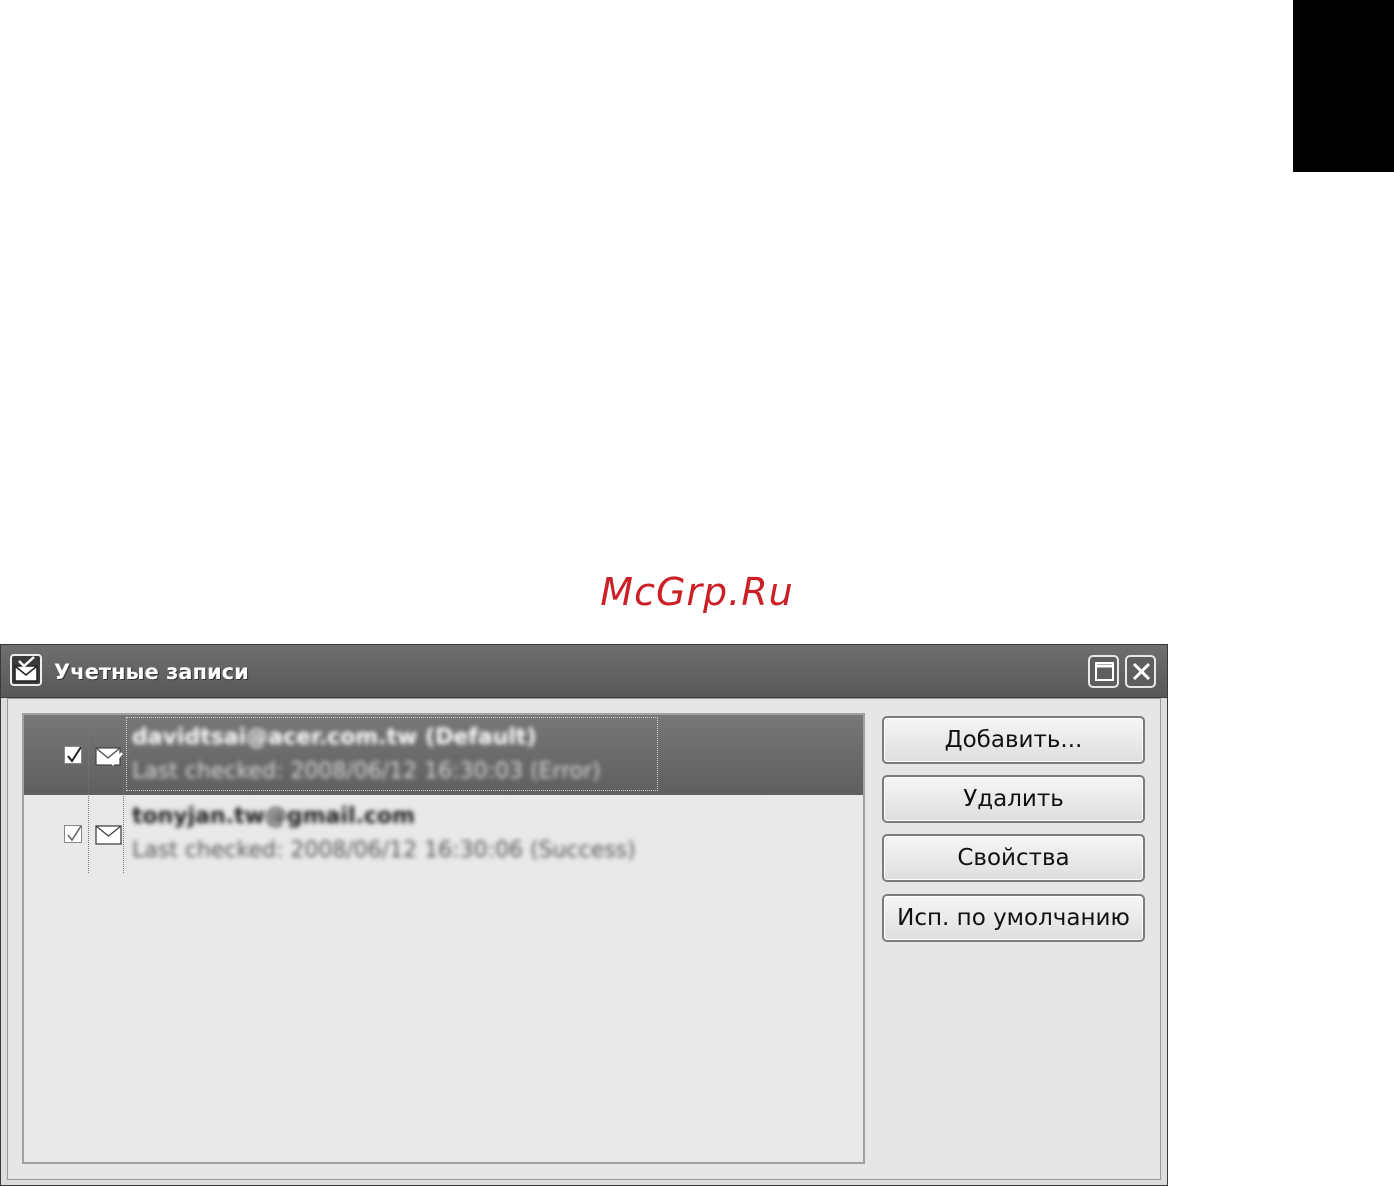 The width and height of the screenshot is (1394, 1187). Describe the element at coordinates (109, 835) in the screenshot. I see `envelope-icon` at that location.